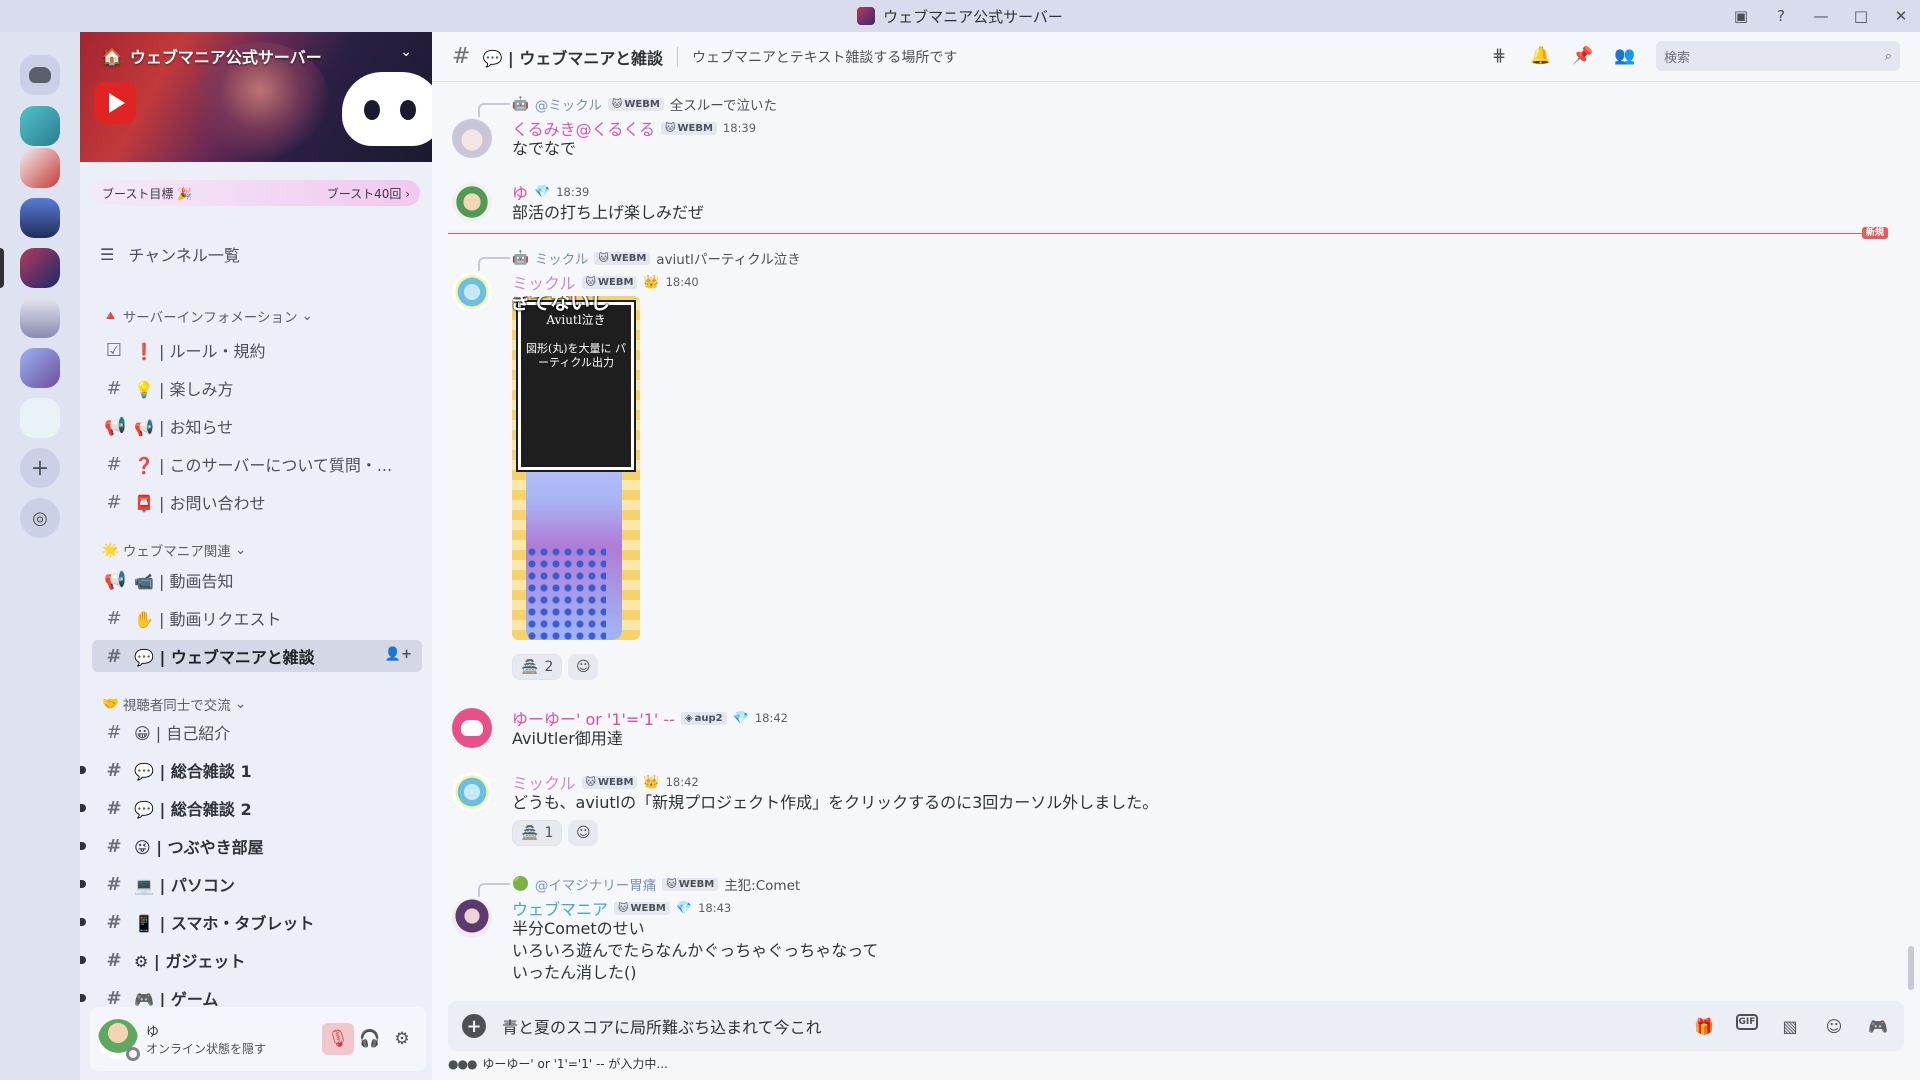 The height and width of the screenshot is (1080, 1920). I want to click on reaction-emoji-icon: 🏯, so click(530, 833).